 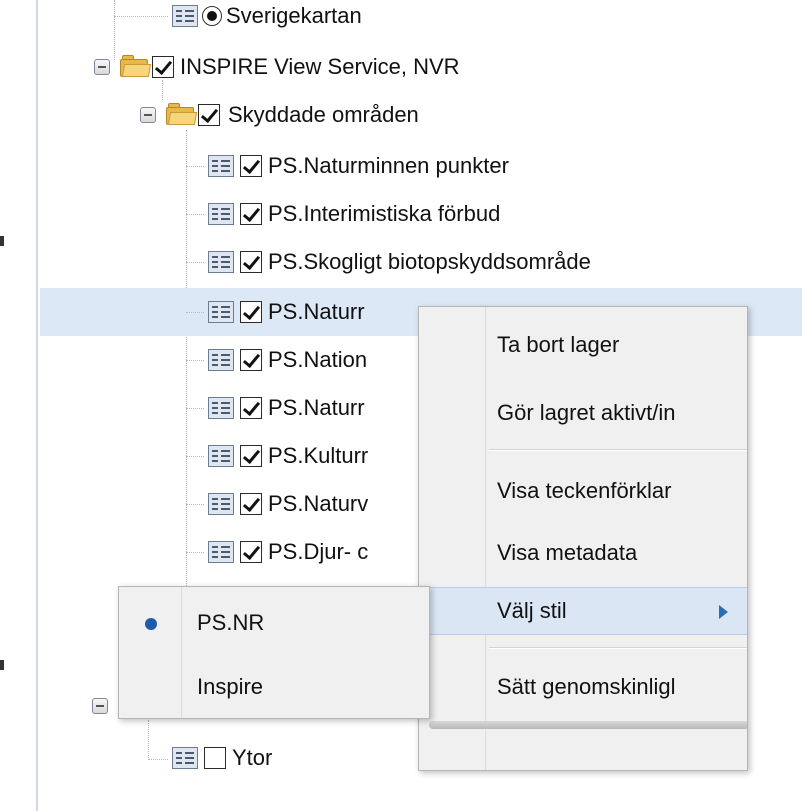 I want to click on menu-item-toggle-active: Gör lagret aktivt/in, so click(x=583, y=413).